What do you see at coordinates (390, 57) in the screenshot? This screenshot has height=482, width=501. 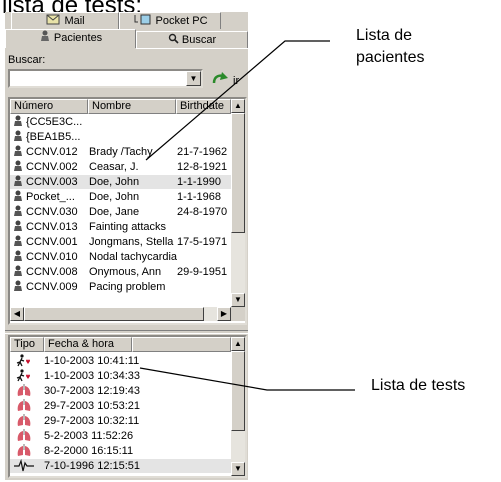 I see `callout-pacientes-line2: pacientes` at bounding box center [390, 57].